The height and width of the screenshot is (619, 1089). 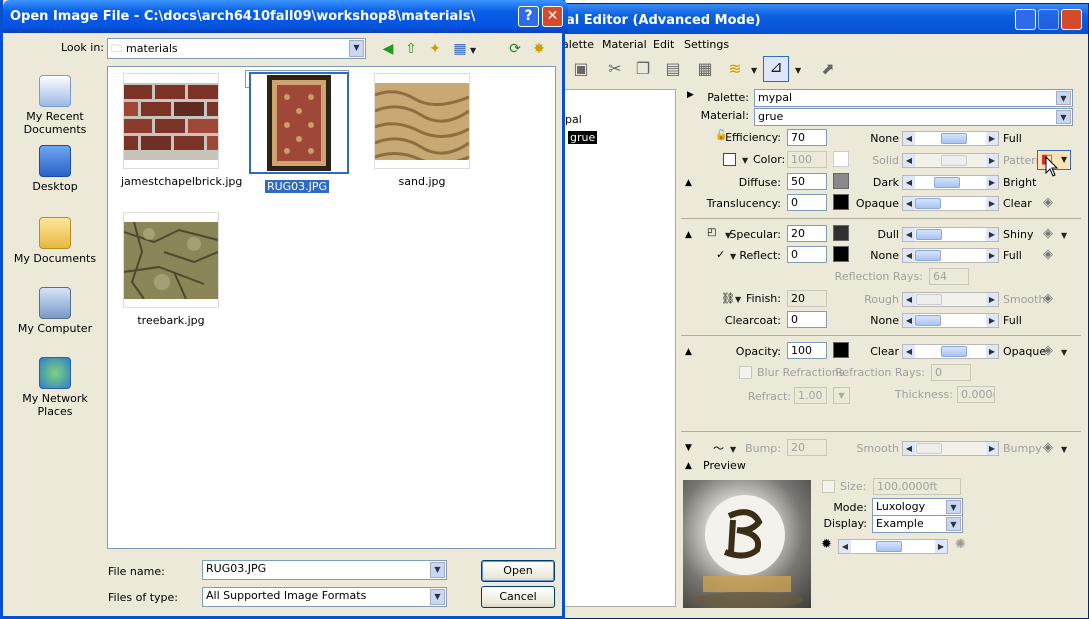 I want to click on save-icon: ▣, so click(x=581, y=69).